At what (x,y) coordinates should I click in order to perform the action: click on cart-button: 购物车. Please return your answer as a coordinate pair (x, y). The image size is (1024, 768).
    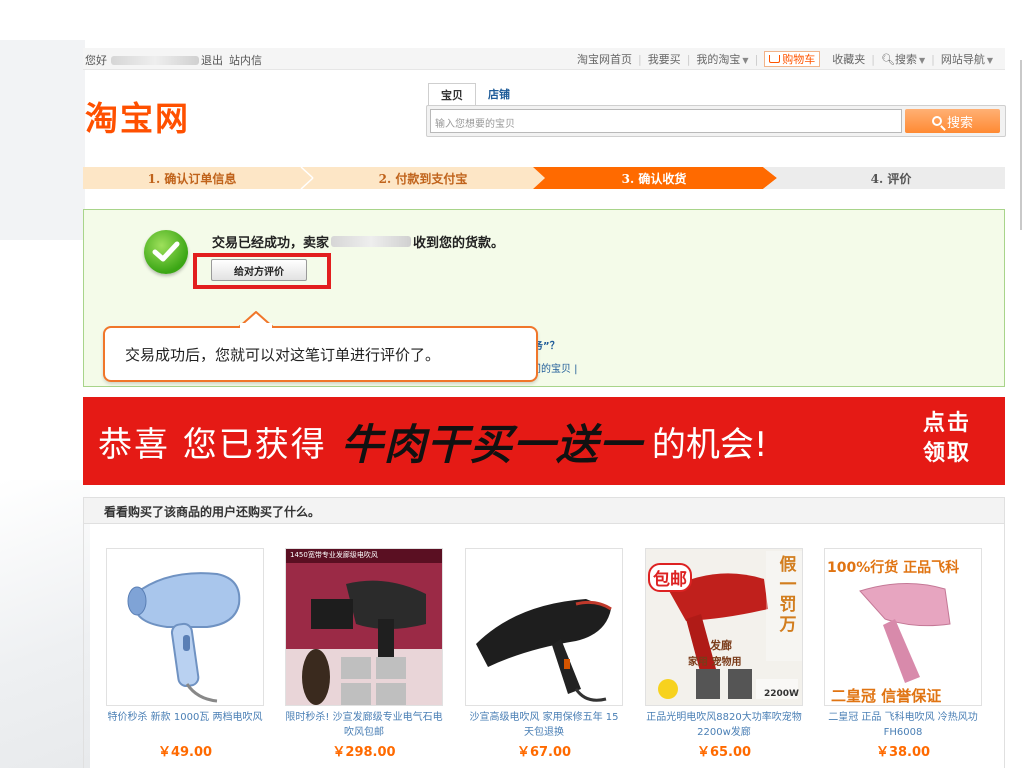
    Looking at the image, I should click on (792, 59).